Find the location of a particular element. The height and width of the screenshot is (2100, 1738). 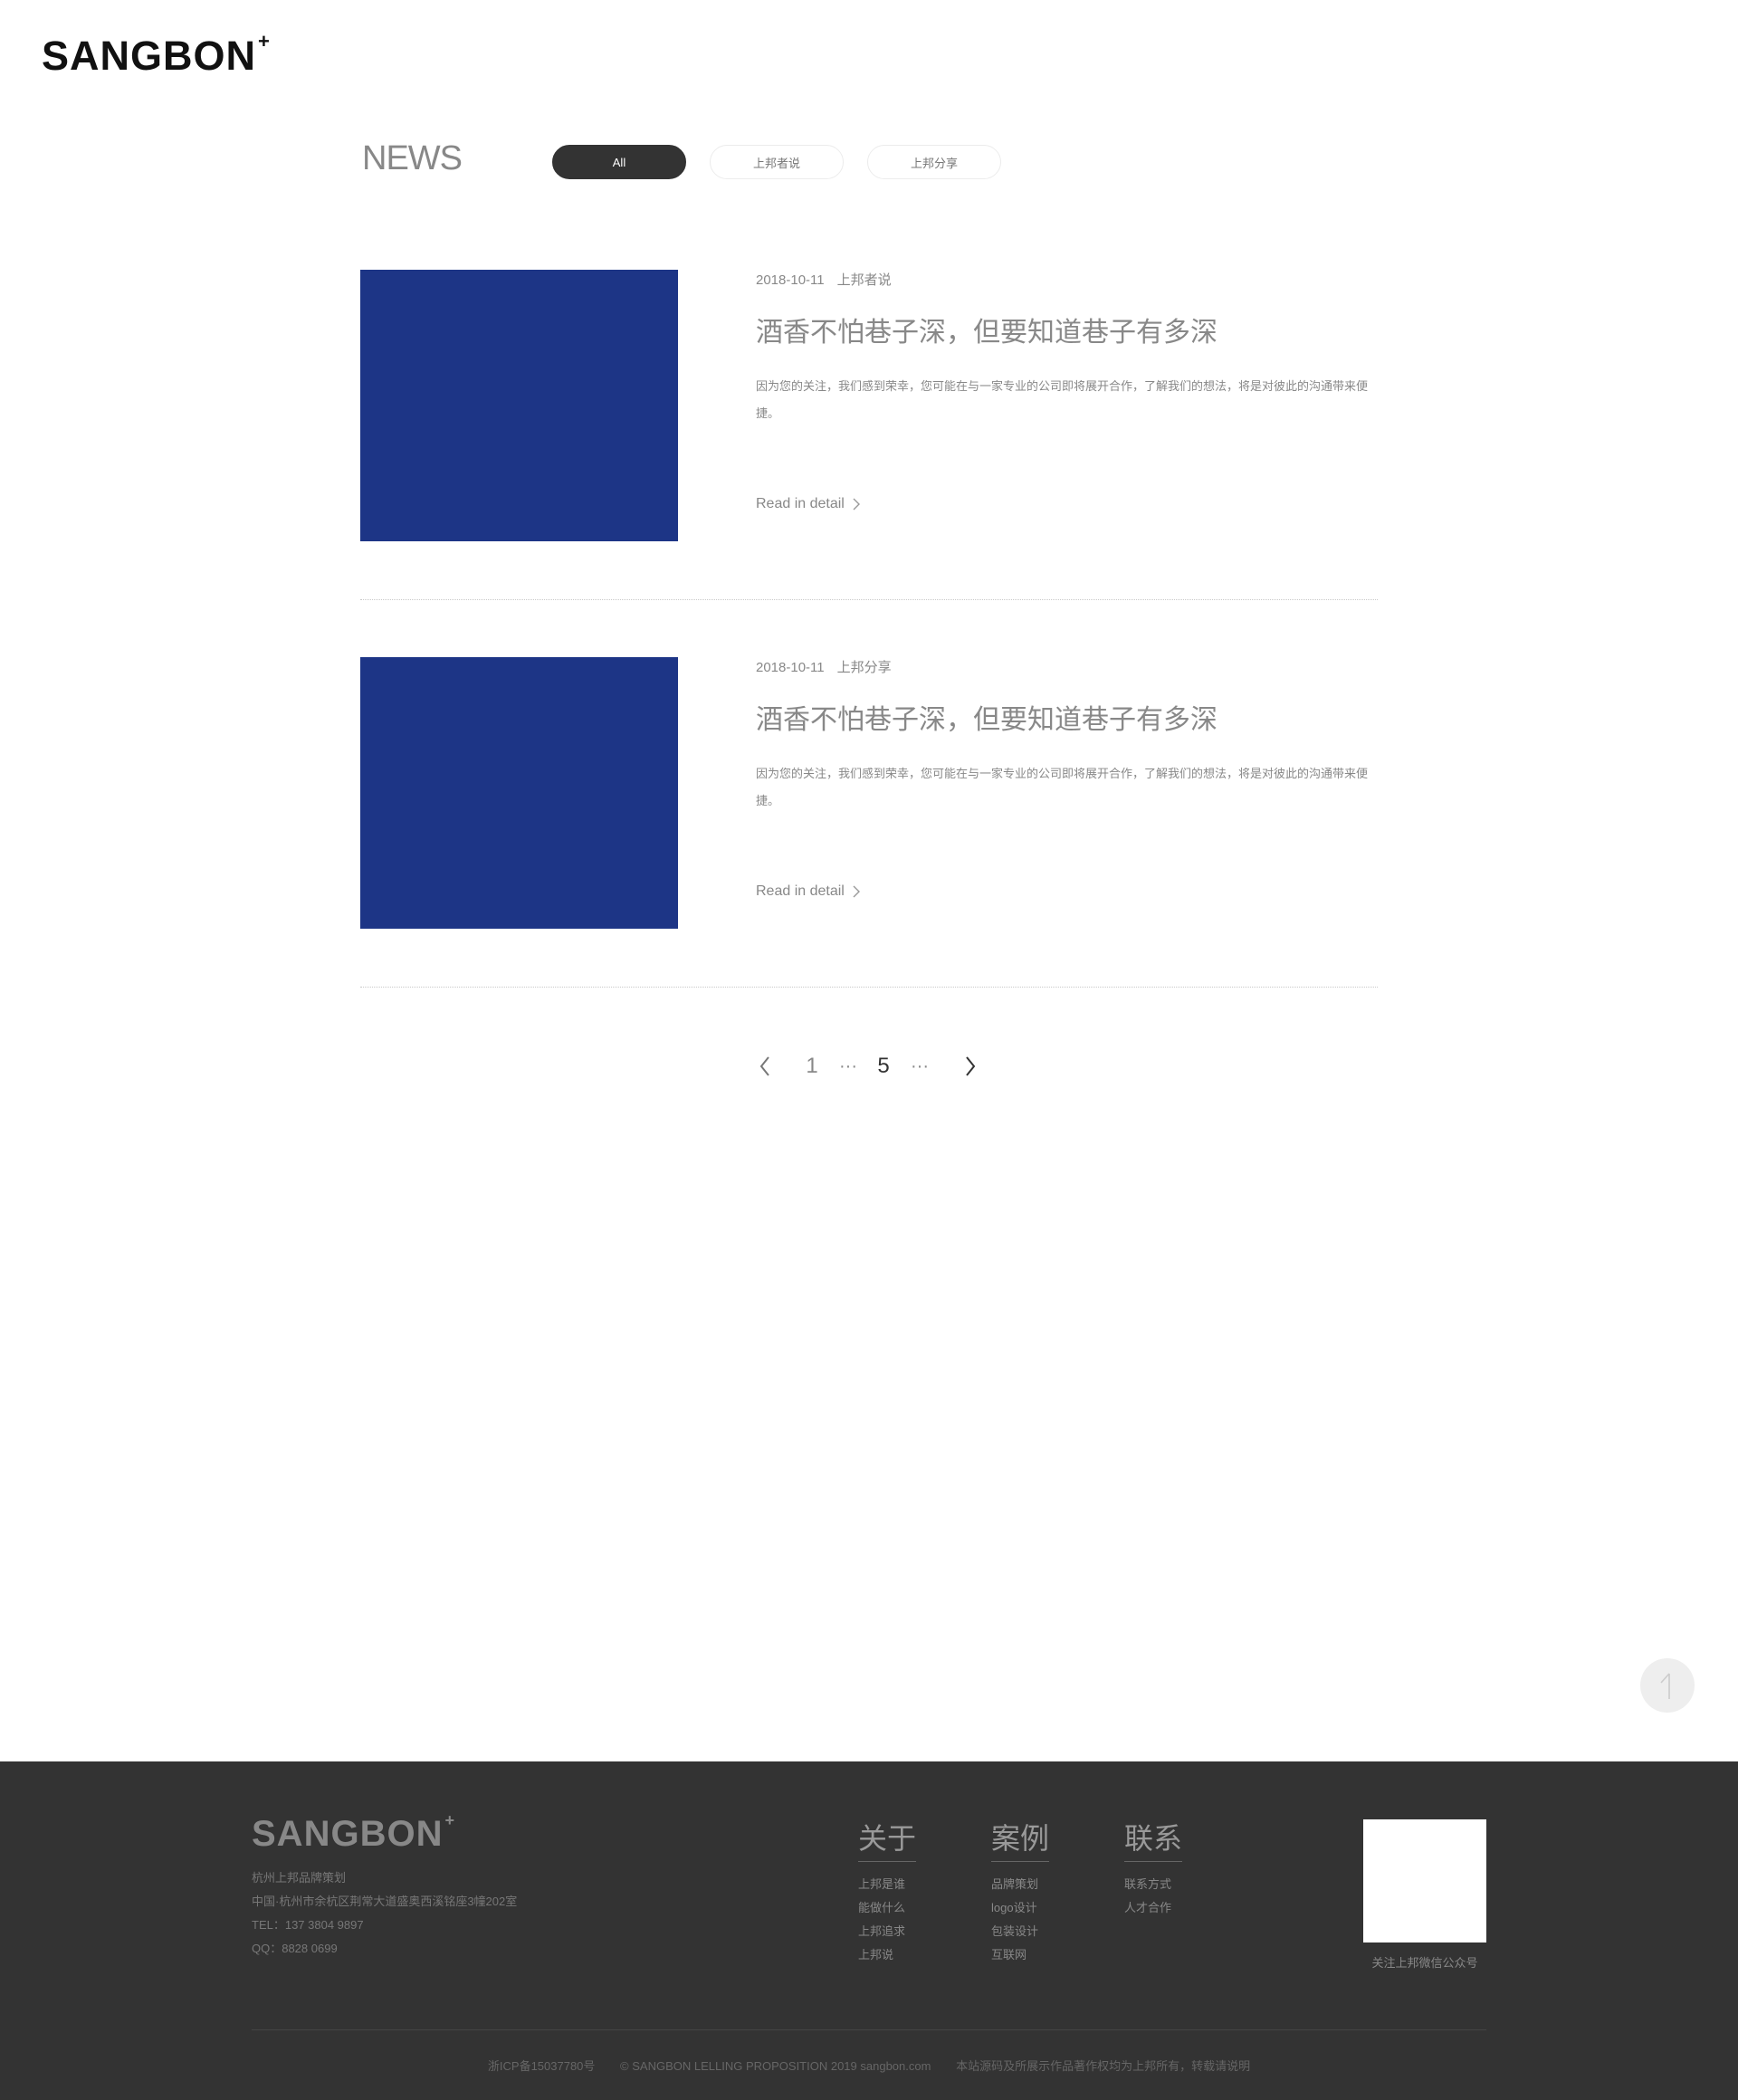

next-page-button is located at coordinates (970, 1066).